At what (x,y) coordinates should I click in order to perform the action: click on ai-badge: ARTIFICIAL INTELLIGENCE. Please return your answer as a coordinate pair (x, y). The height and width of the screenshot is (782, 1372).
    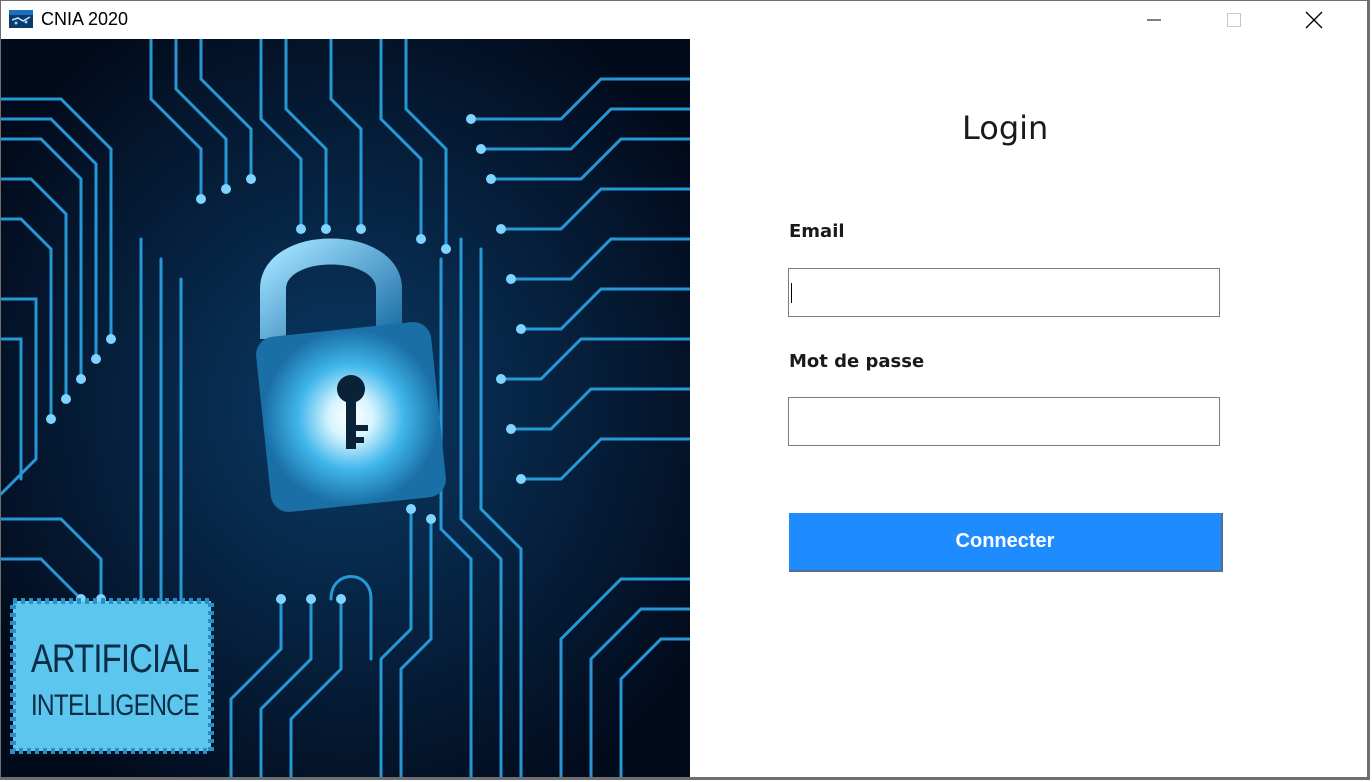
    Looking at the image, I should click on (112, 676).